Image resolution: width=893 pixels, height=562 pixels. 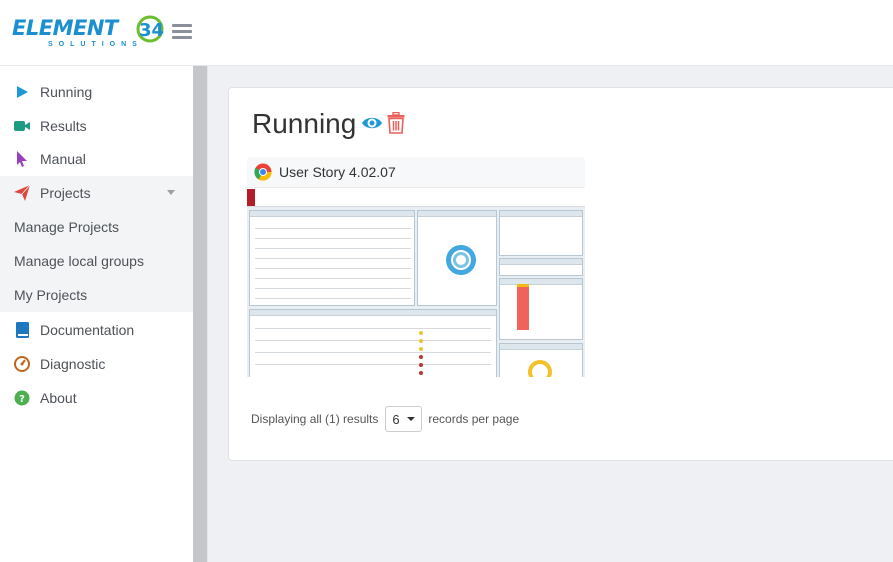 I want to click on chevron-down-icon, so click(x=171, y=192).